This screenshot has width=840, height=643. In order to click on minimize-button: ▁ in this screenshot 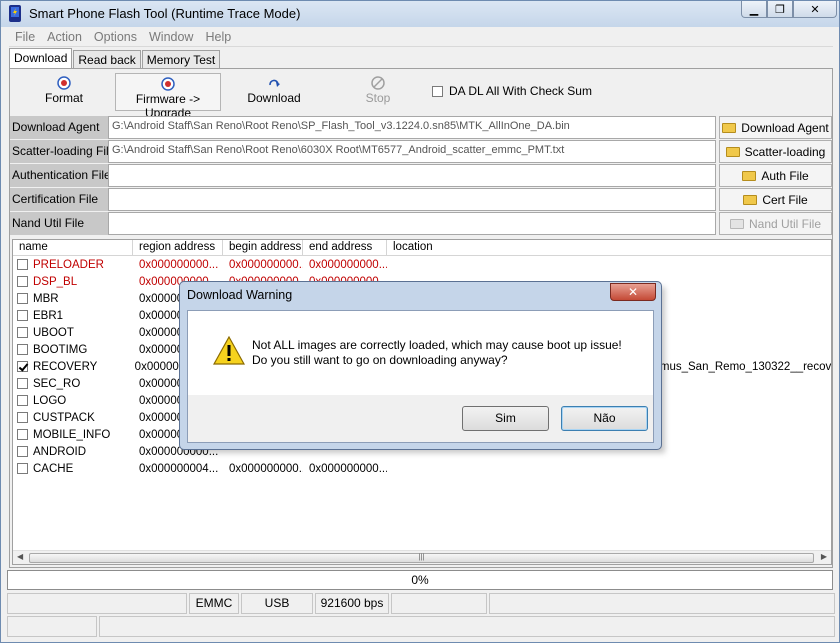, I will do `click(754, 9)`.